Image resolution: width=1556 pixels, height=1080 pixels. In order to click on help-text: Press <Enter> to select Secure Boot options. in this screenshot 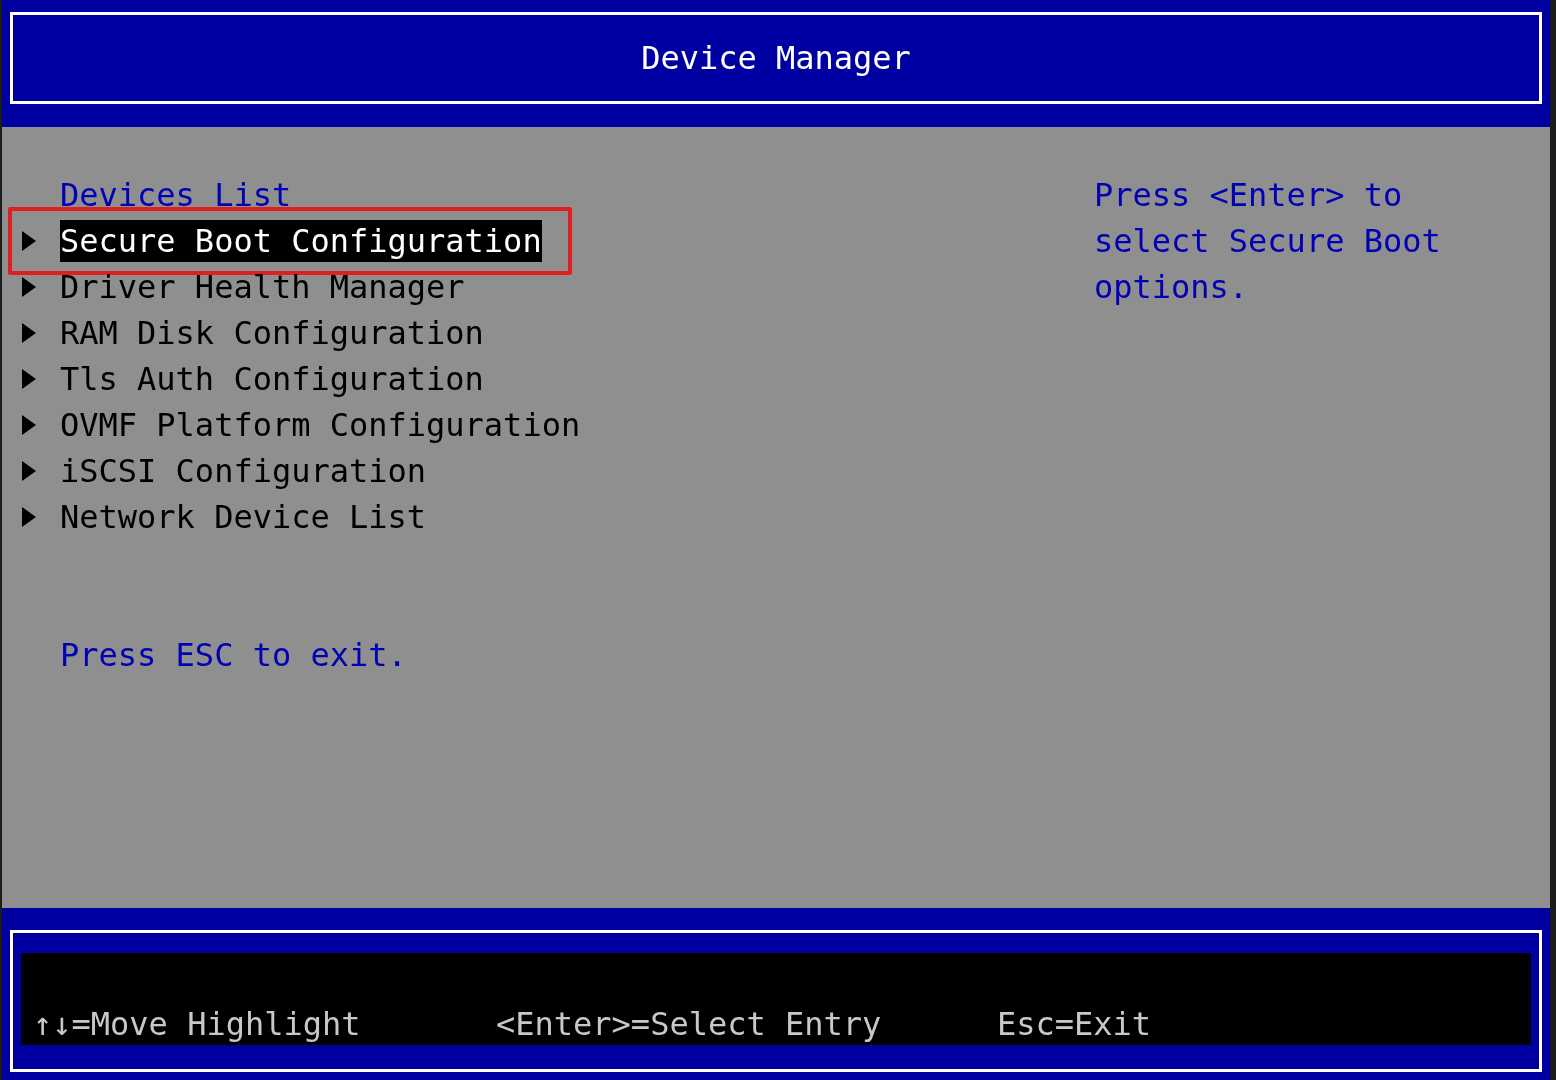, I will do `click(1267, 241)`.